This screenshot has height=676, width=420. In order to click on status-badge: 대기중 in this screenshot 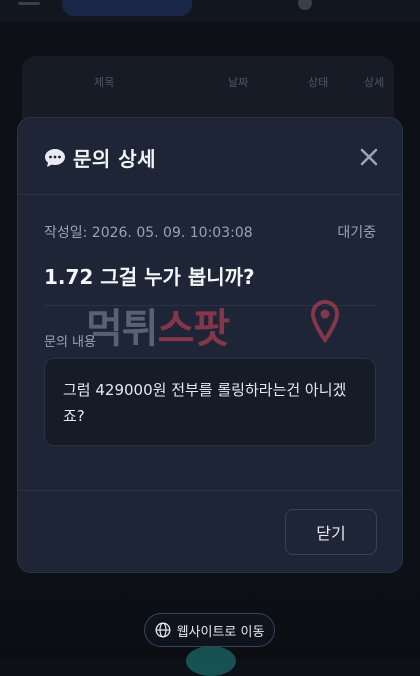, I will do `click(356, 233)`.